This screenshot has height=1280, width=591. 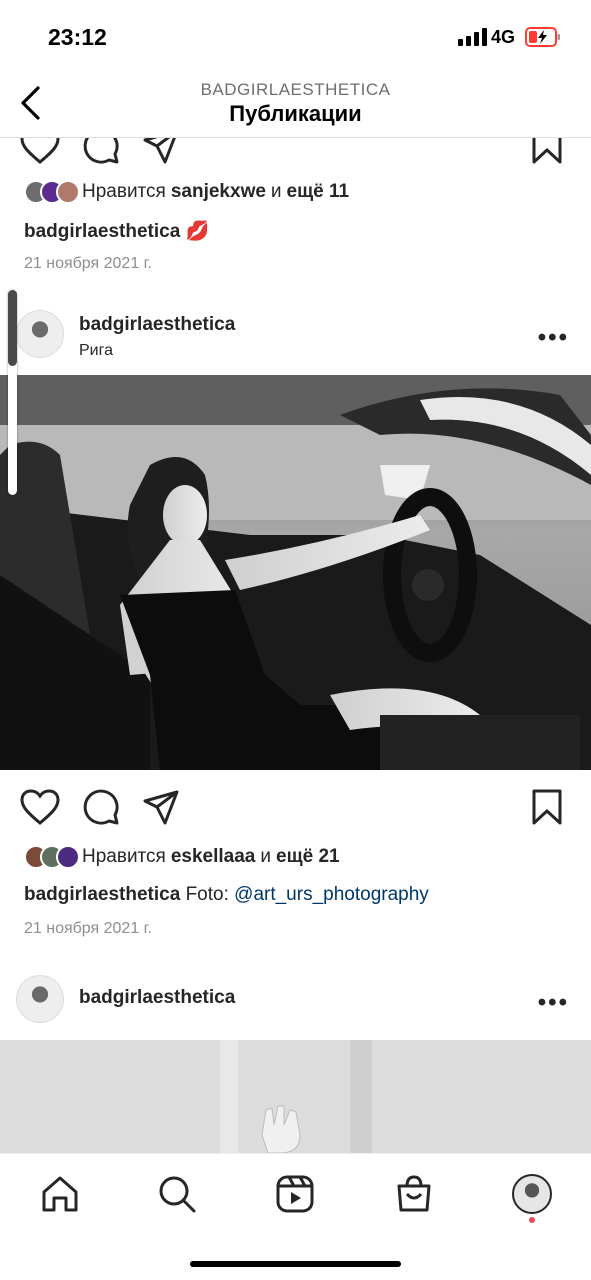 I want to click on likes-user: sanjekxwe, so click(x=218, y=192).